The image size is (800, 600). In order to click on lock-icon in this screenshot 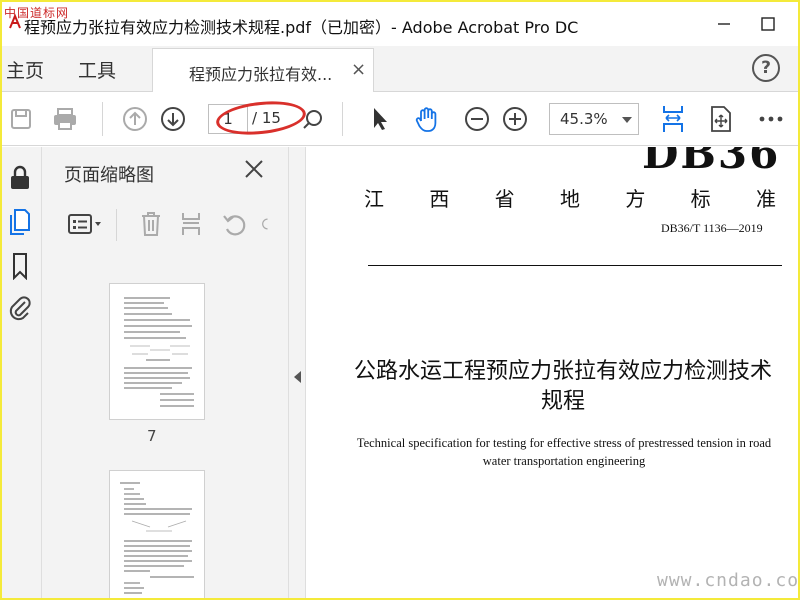, I will do `click(20, 177)`.